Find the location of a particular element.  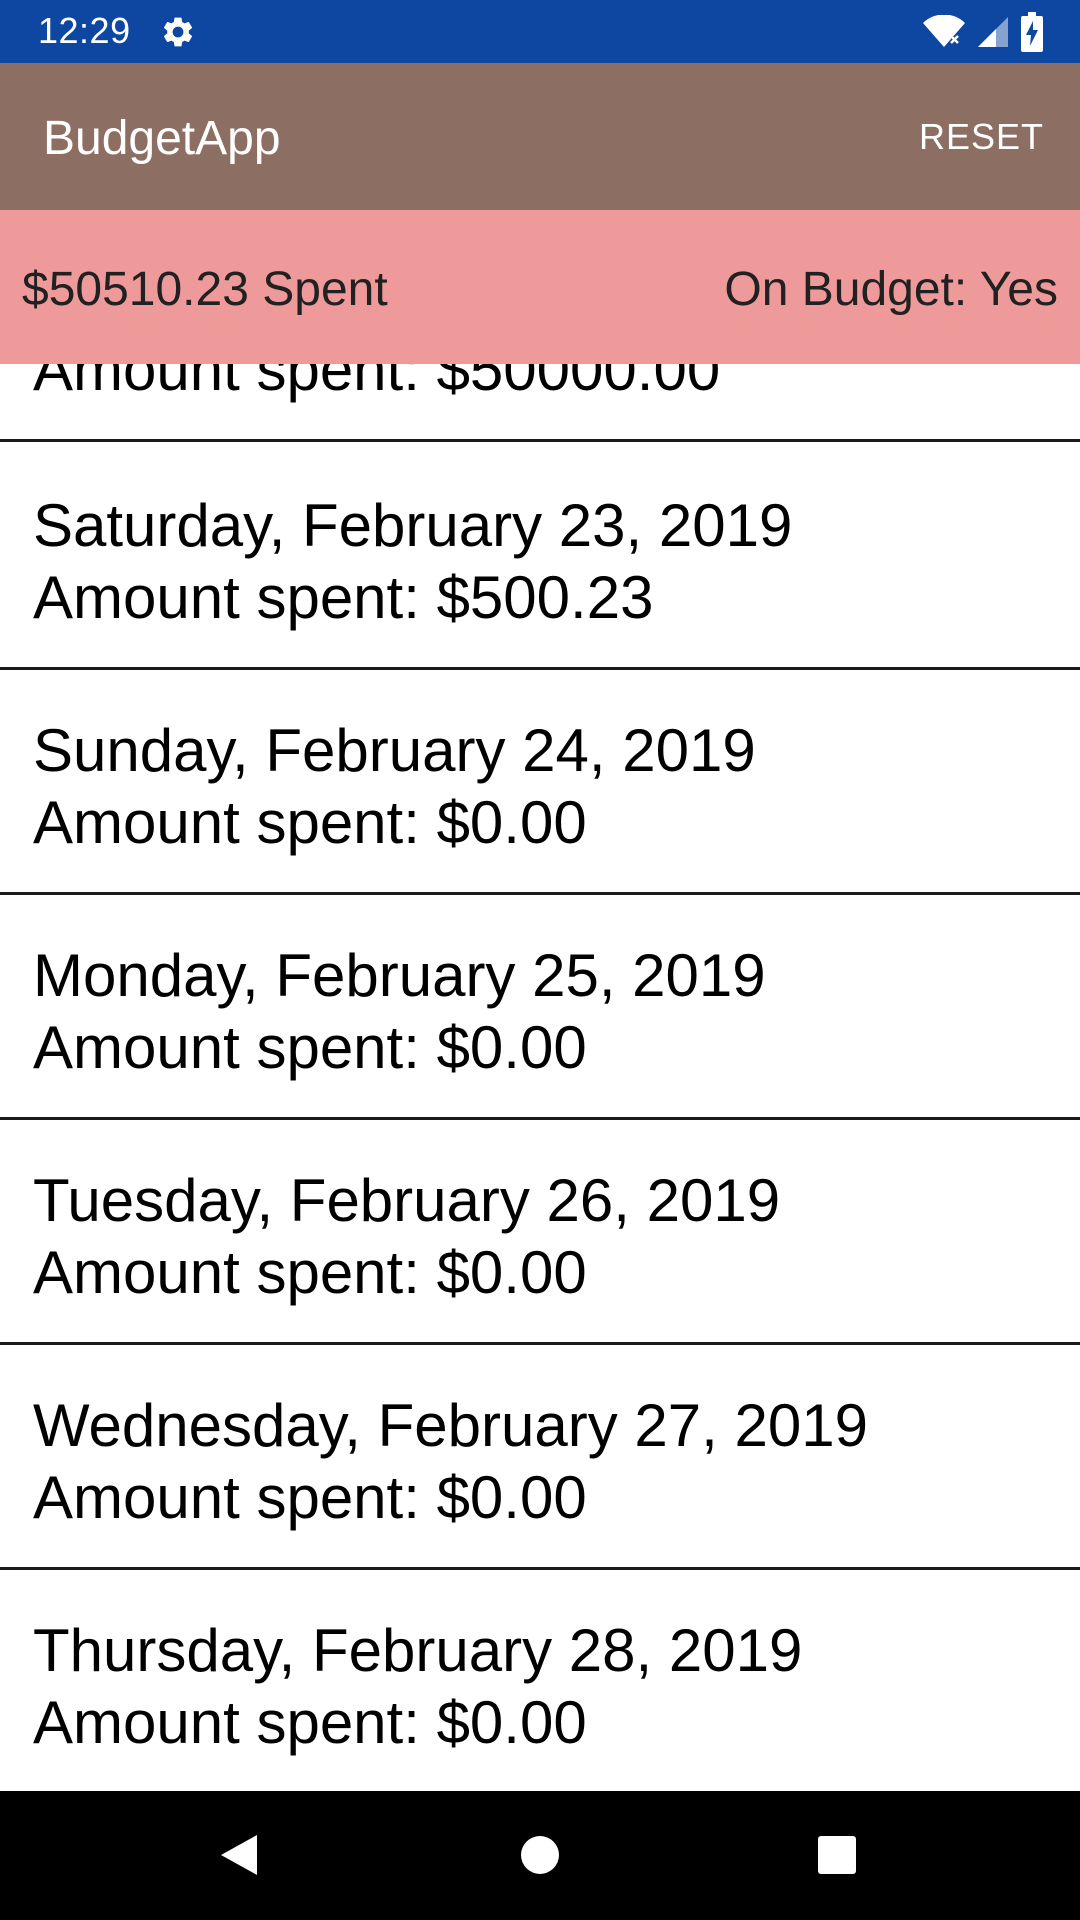

budget-status: On Budget: Yes is located at coordinates (891, 289).